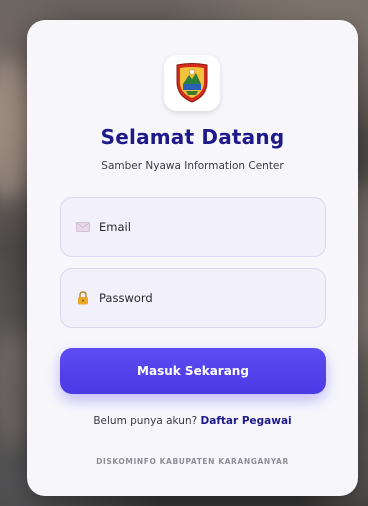  I want to click on password-input, so click(199, 298).